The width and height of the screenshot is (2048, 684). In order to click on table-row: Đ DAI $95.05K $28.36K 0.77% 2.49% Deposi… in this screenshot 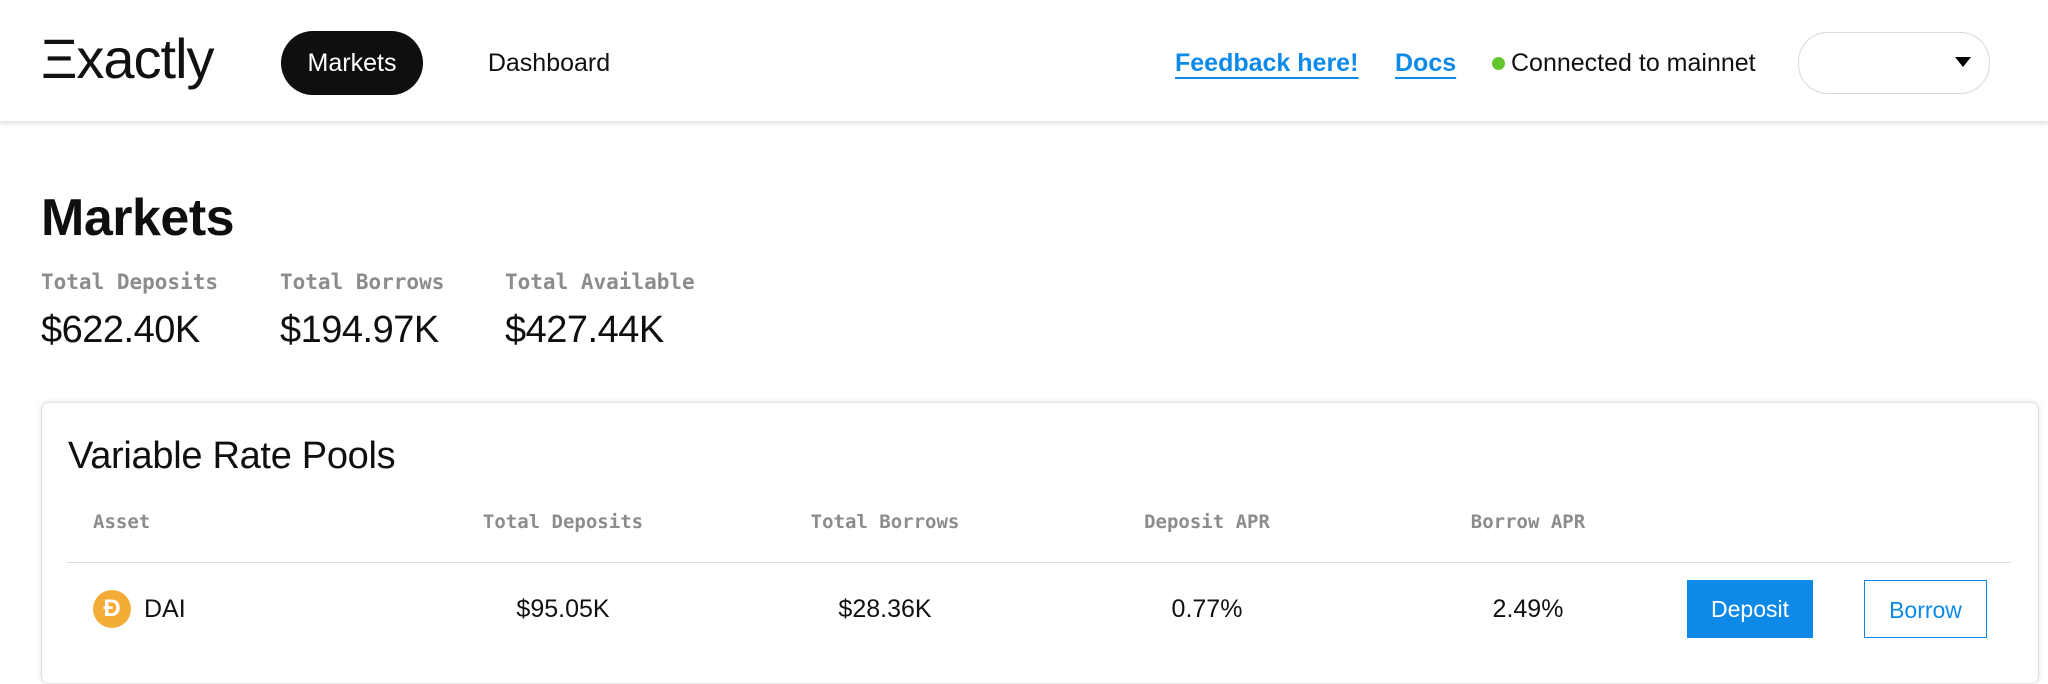, I will do `click(1039, 608)`.